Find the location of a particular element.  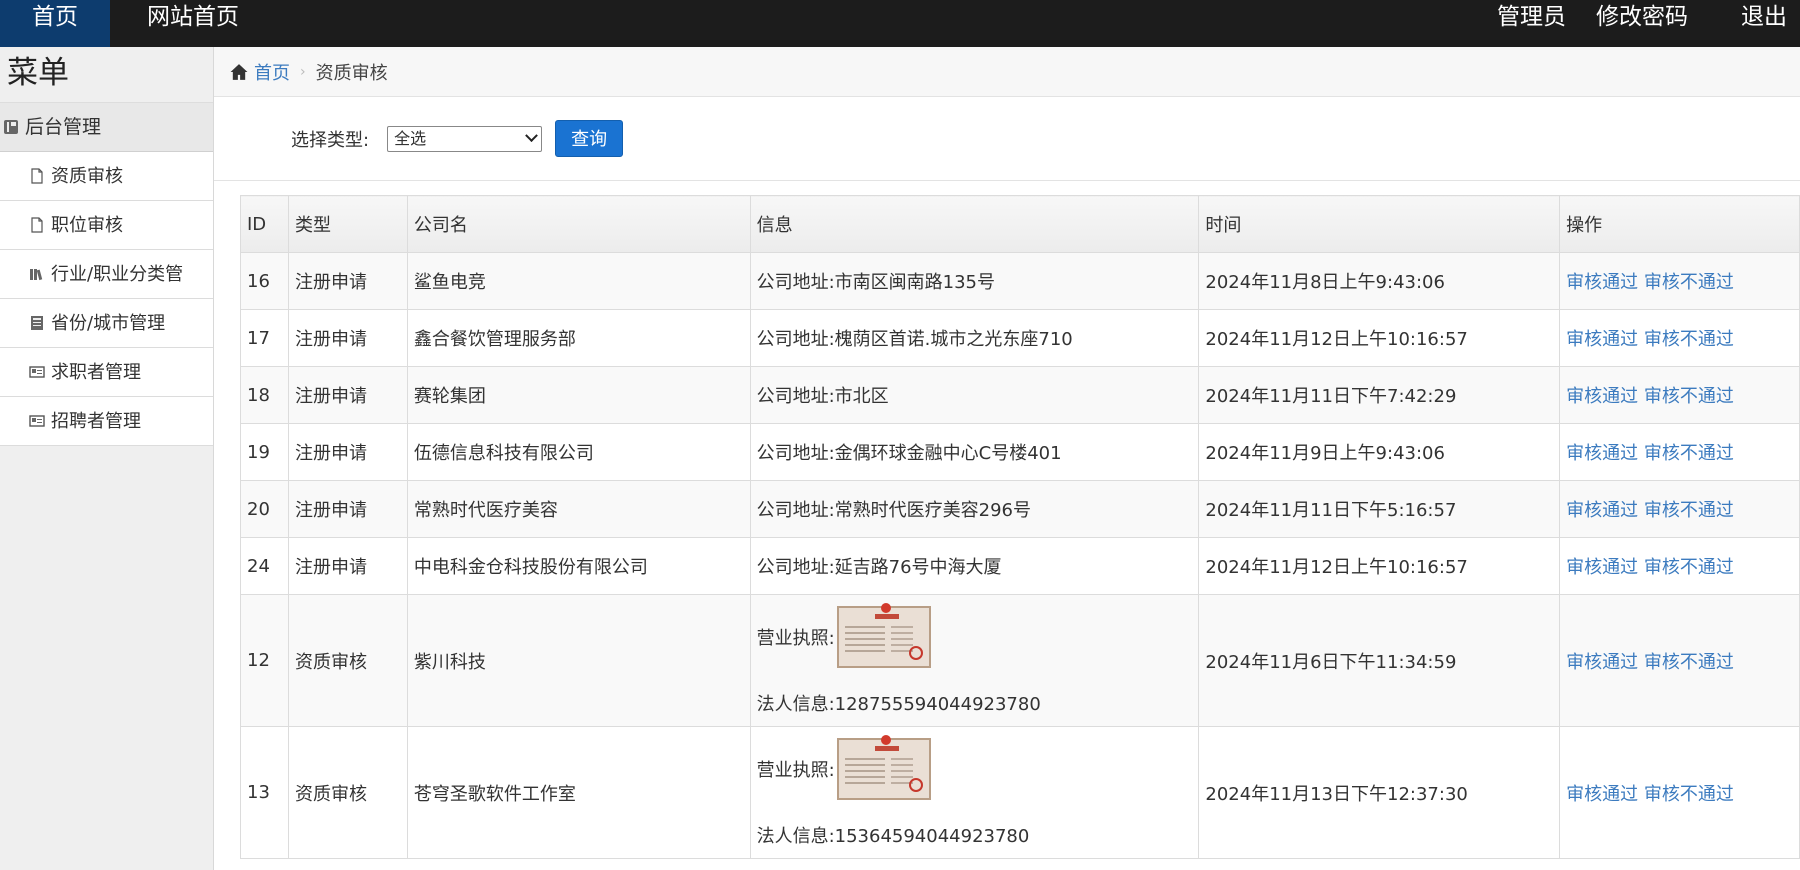

type-select: 全选 is located at coordinates (465, 138).